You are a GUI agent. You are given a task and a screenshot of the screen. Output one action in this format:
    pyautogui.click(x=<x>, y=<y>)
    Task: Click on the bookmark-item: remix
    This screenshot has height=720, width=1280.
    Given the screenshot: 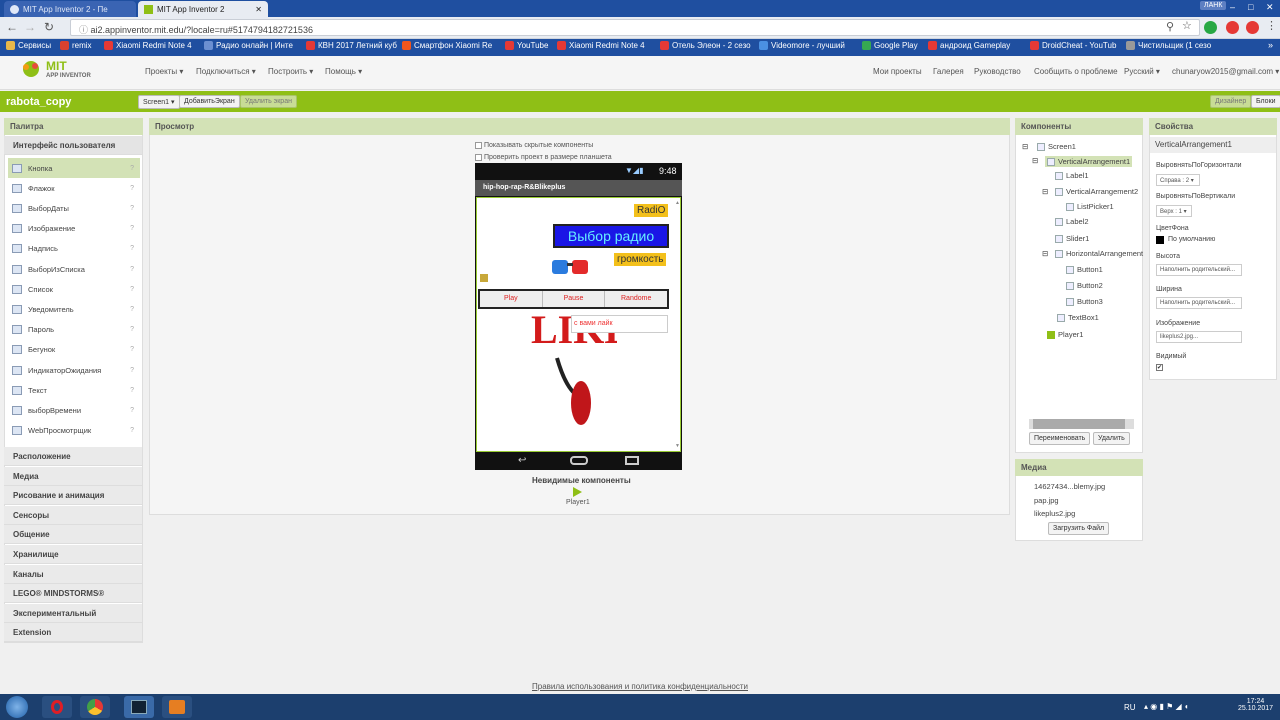 What is the action you would take?
    pyautogui.click(x=76, y=45)
    